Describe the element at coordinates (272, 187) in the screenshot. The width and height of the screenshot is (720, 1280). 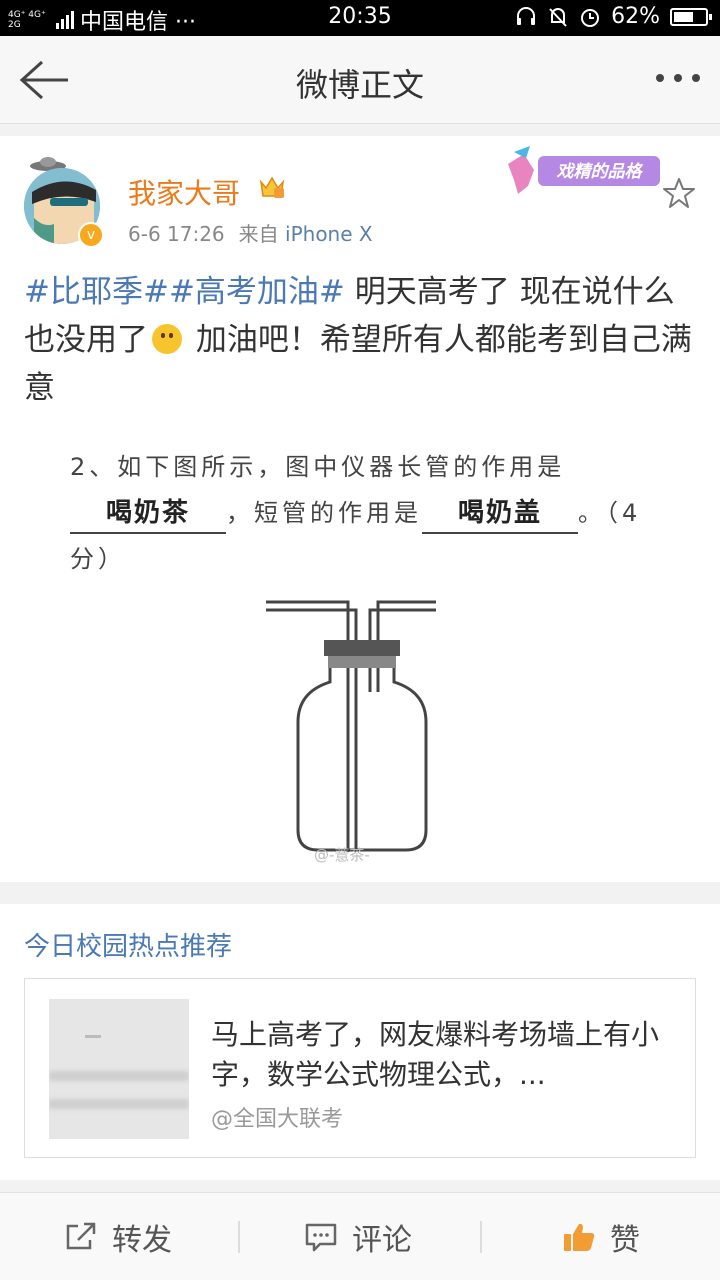
I see `vip-crown-icon` at that location.